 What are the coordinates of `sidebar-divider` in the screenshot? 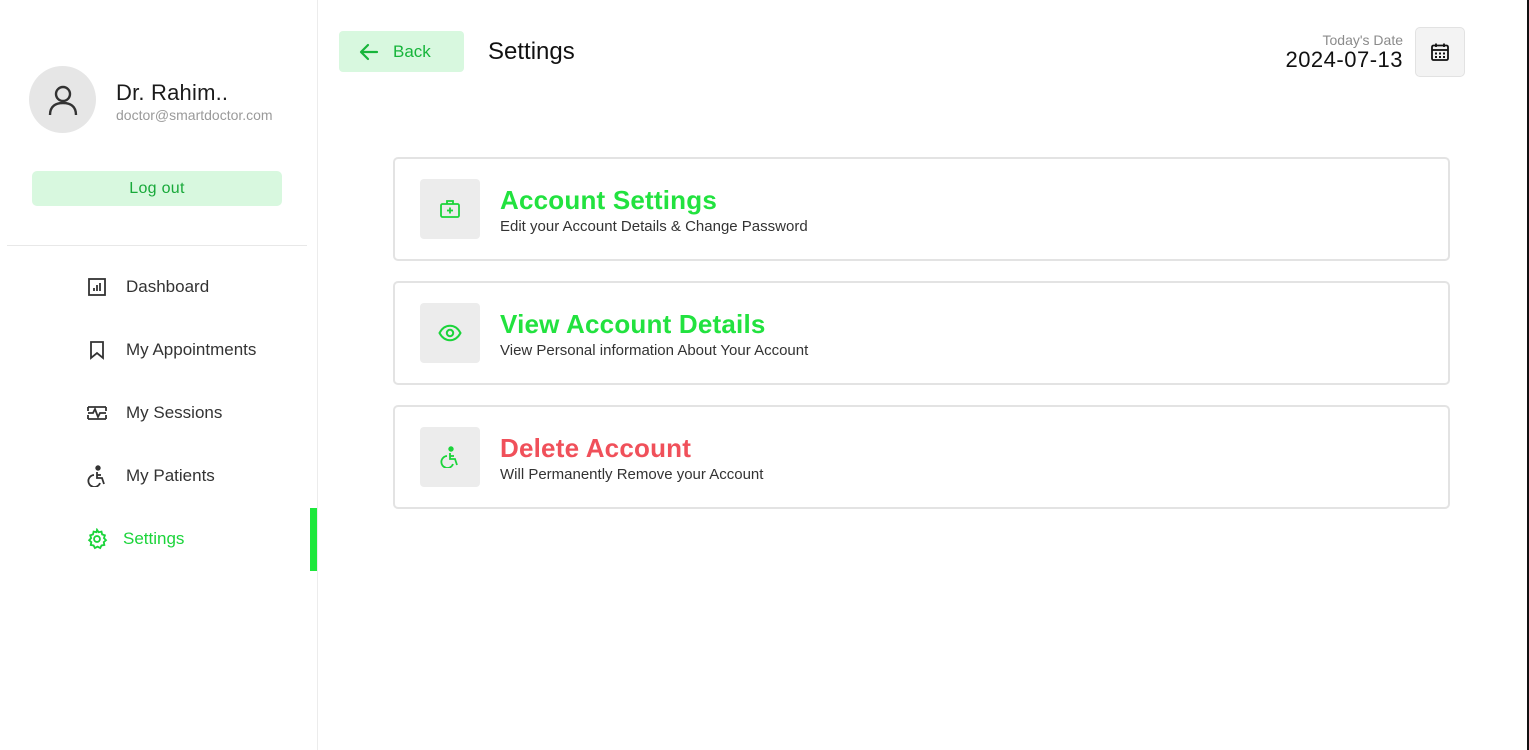 It's located at (157, 245).